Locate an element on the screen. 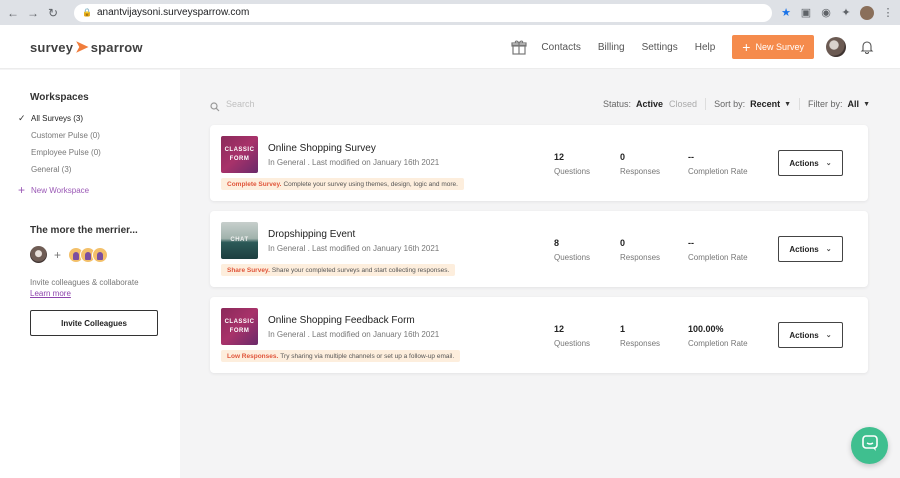 This screenshot has width=900, height=478. sidebar-item-general: General (3) is located at coordinates (59, 169).